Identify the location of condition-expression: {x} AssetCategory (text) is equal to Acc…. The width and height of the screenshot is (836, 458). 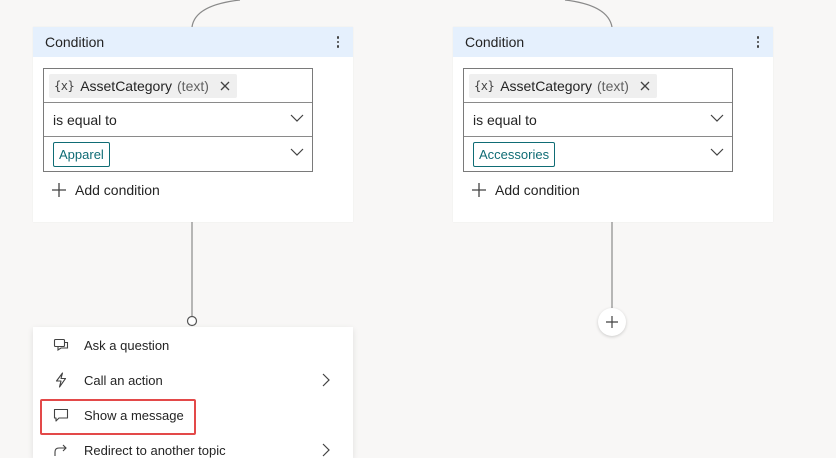
(598, 120).